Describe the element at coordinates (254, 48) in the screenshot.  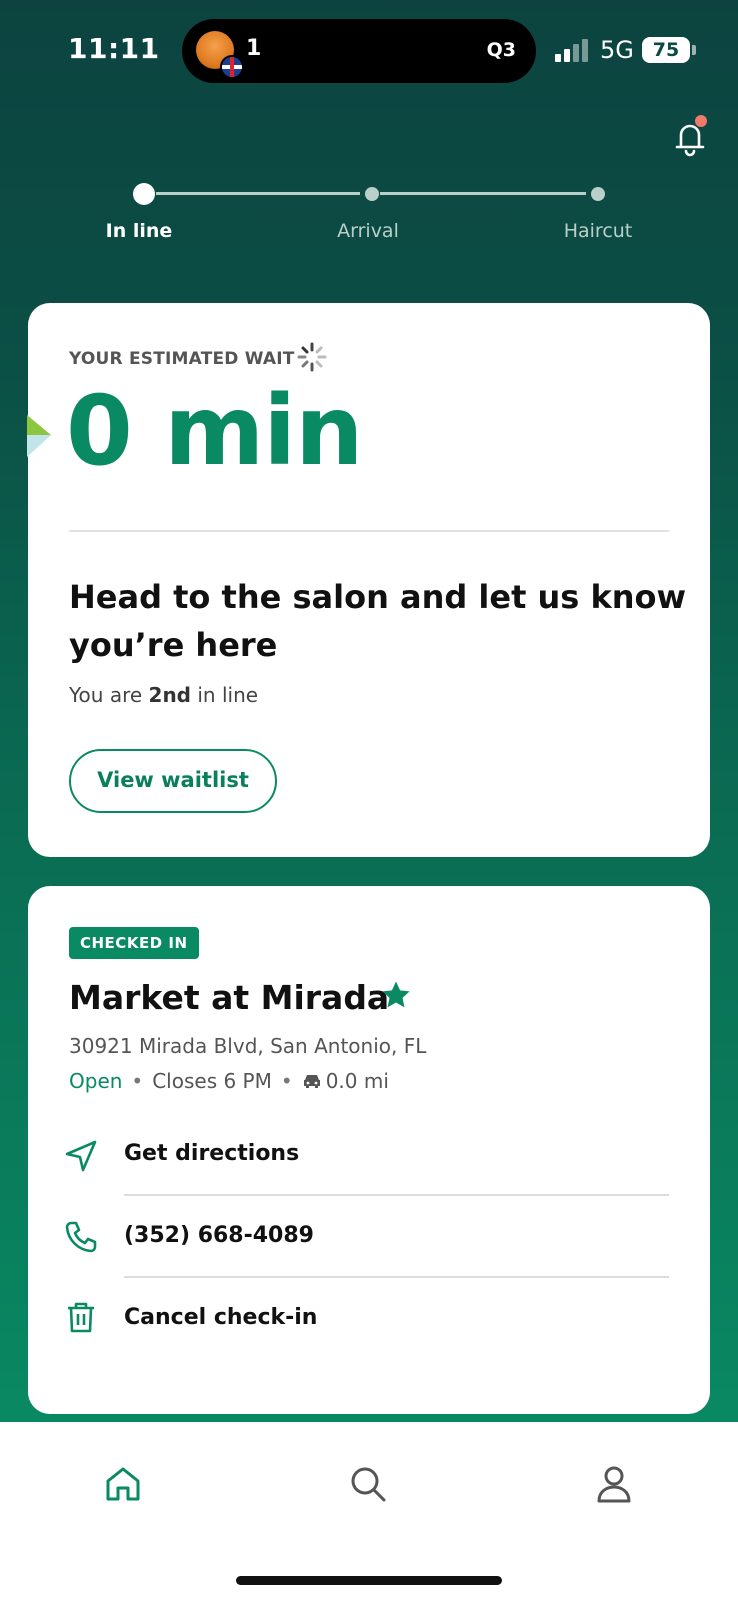
I see `island-count: 1` at that location.